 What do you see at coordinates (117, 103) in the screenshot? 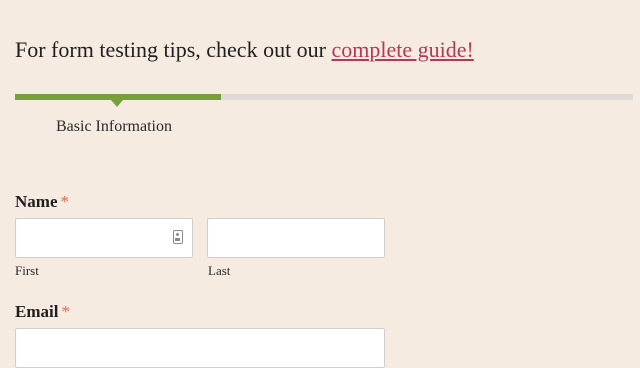
I see `progress-pointer` at bounding box center [117, 103].